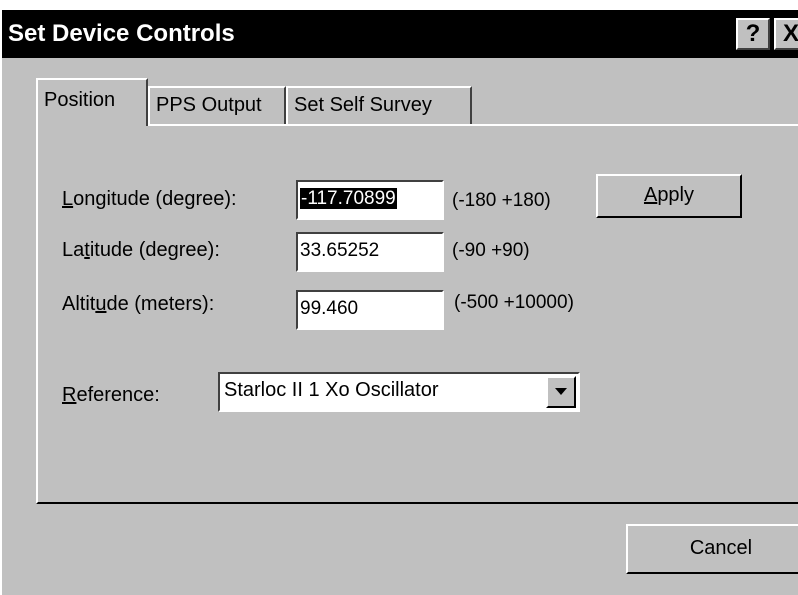 The height and width of the screenshot is (595, 798). Describe the element at coordinates (501, 200) in the screenshot. I see `longitude-range: (-180 +180)` at that location.